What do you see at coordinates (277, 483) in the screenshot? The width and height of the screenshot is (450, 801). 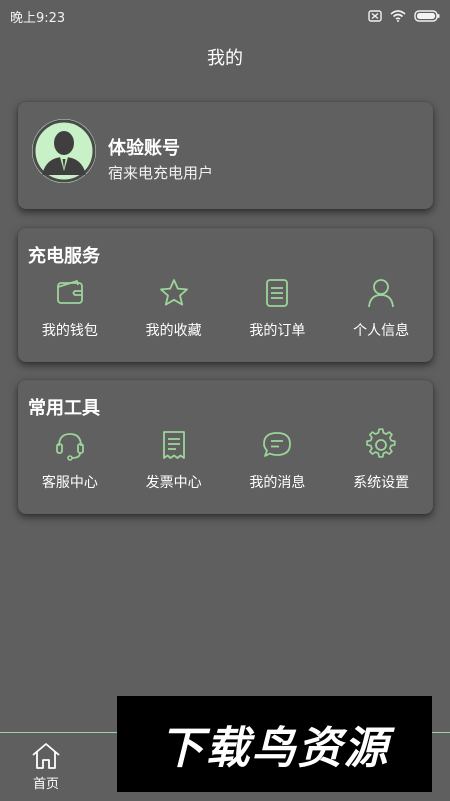 I see `menu-label-messages: 我的消息` at bounding box center [277, 483].